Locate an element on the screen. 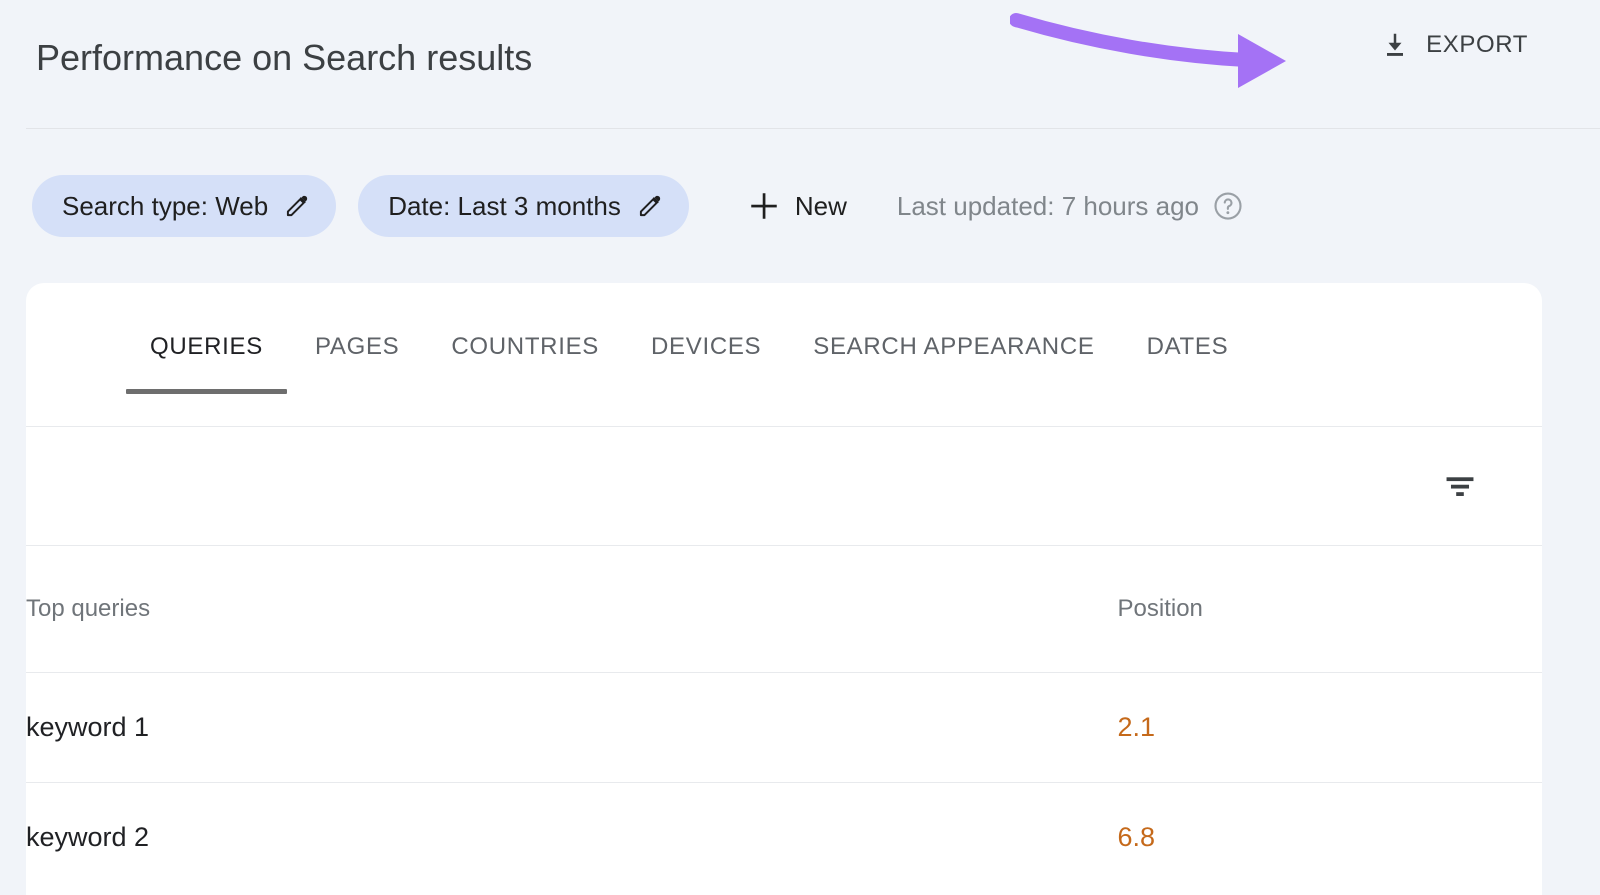  tab-pages-label: PAGES is located at coordinates (357, 346).